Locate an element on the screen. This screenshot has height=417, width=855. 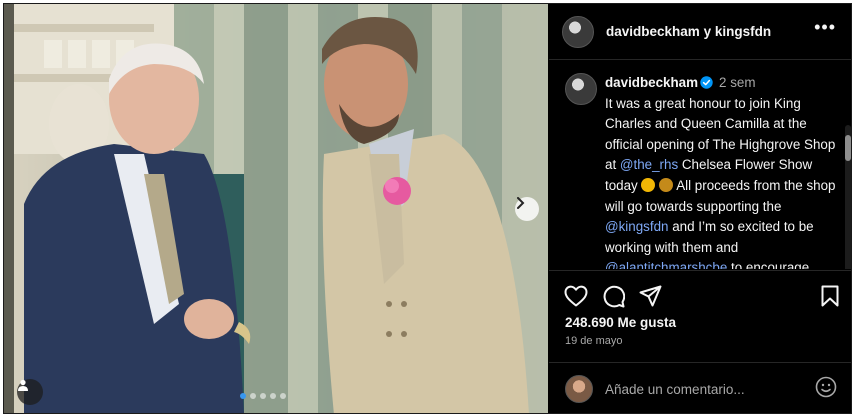
more-icon: ••• is located at coordinates (825, 27).